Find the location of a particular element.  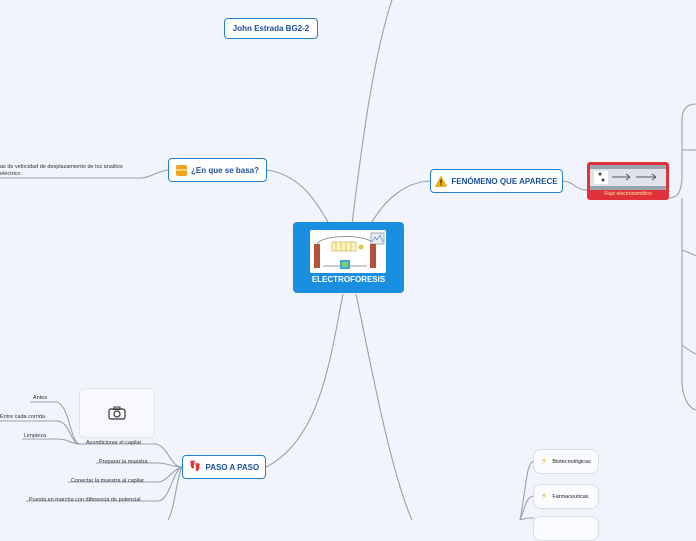

aplicacion-biotecnologicas: ⚡︎ Biotecnológicas is located at coordinates (566, 461).